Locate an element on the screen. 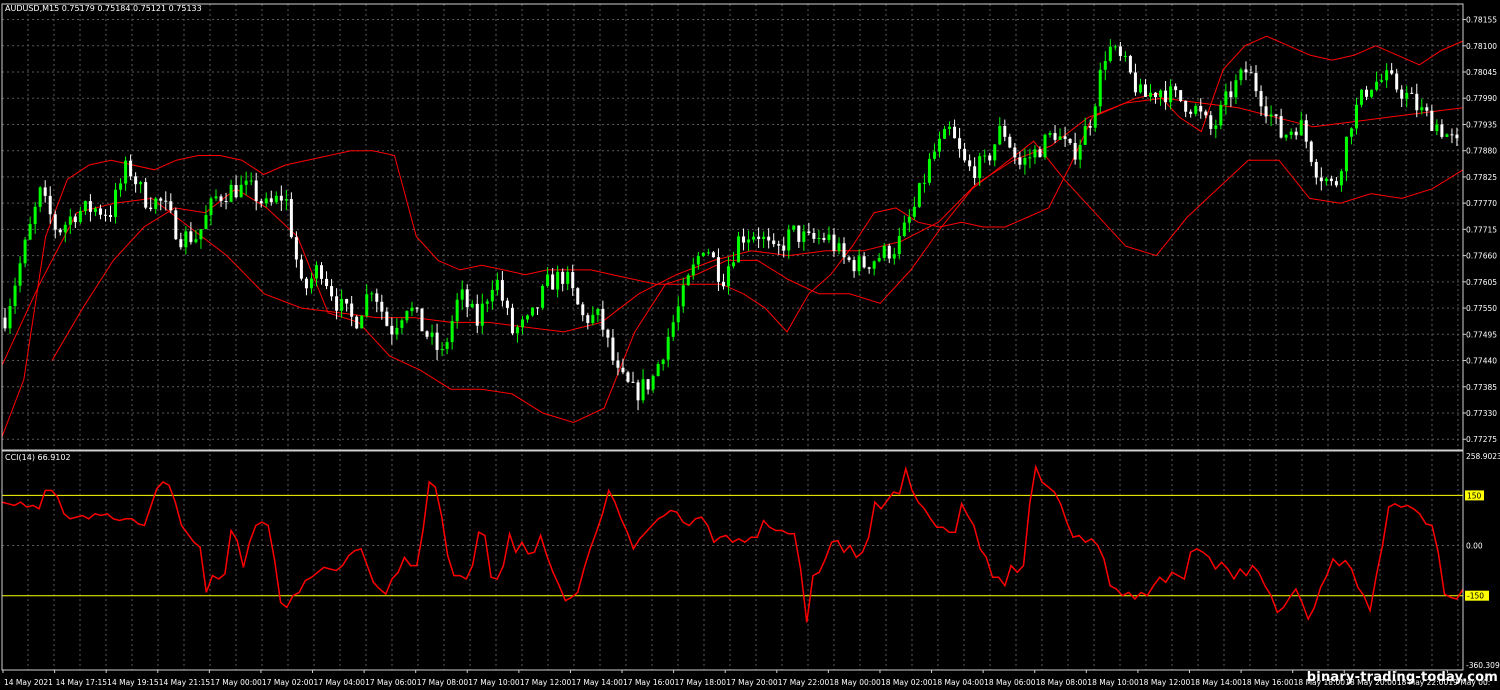 This screenshot has height=690, width=1500. cci-level-badge-label: -150 is located at coordinates (1475, 596).